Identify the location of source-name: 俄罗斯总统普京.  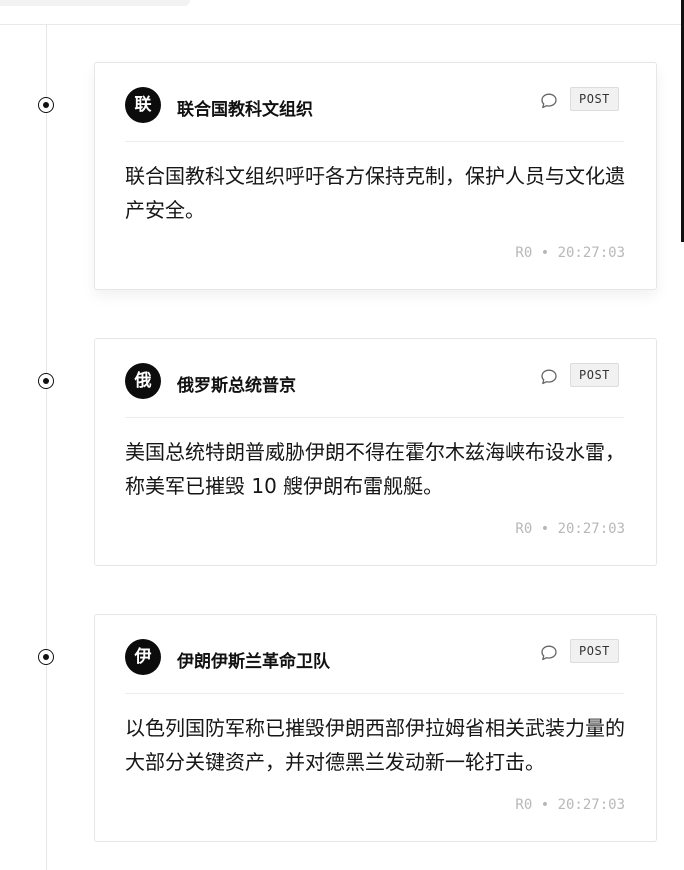
(236, 383).